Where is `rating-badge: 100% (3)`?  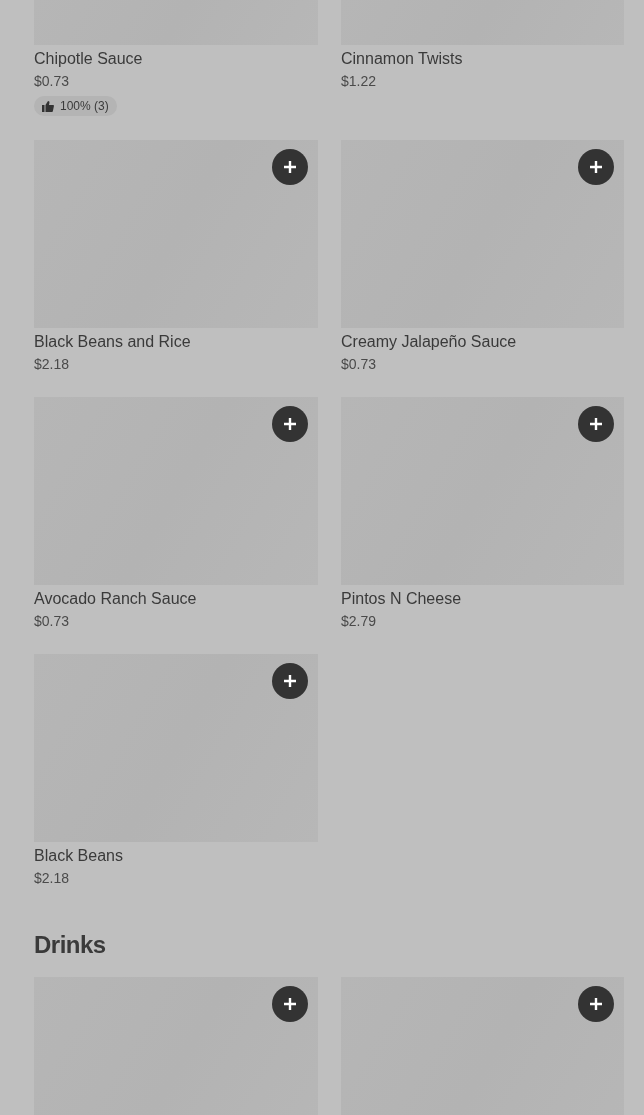
rating-badge: 100% (3) is located at coordinates (75, 106).